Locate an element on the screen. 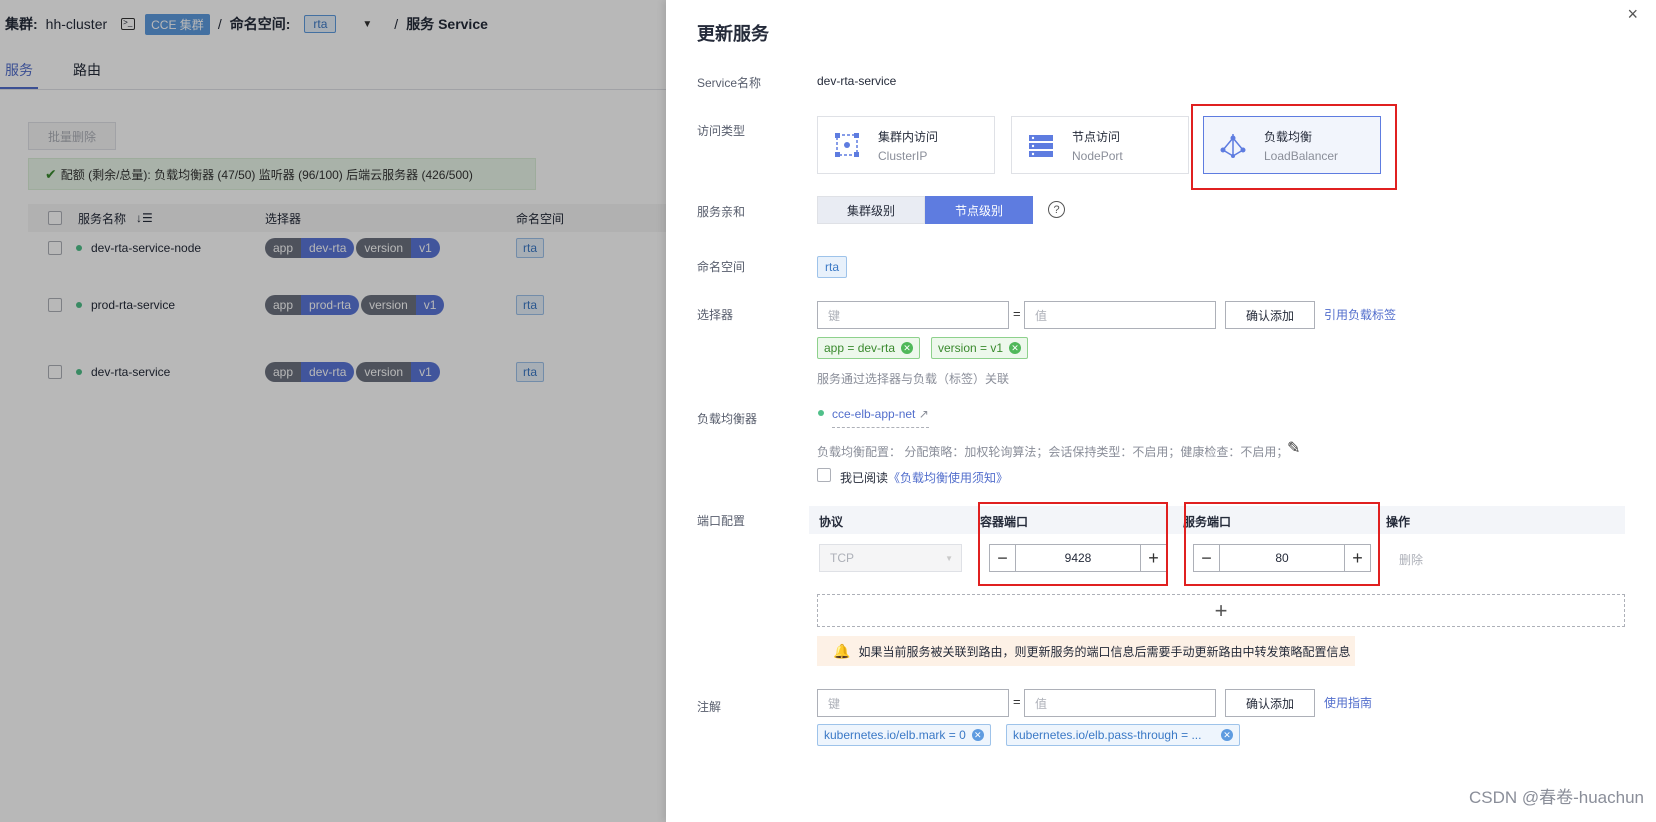 The width and height of the screenshot is (1656, 822). add-port-button: + is located at coordinates (1221, 610).